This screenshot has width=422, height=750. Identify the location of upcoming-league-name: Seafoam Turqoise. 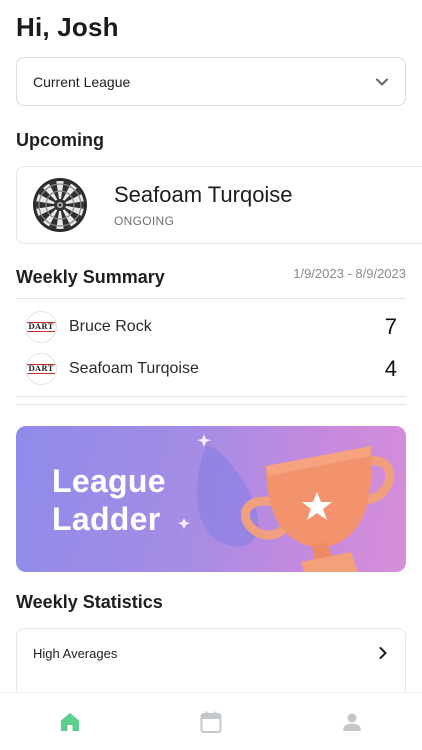
(203, 194).